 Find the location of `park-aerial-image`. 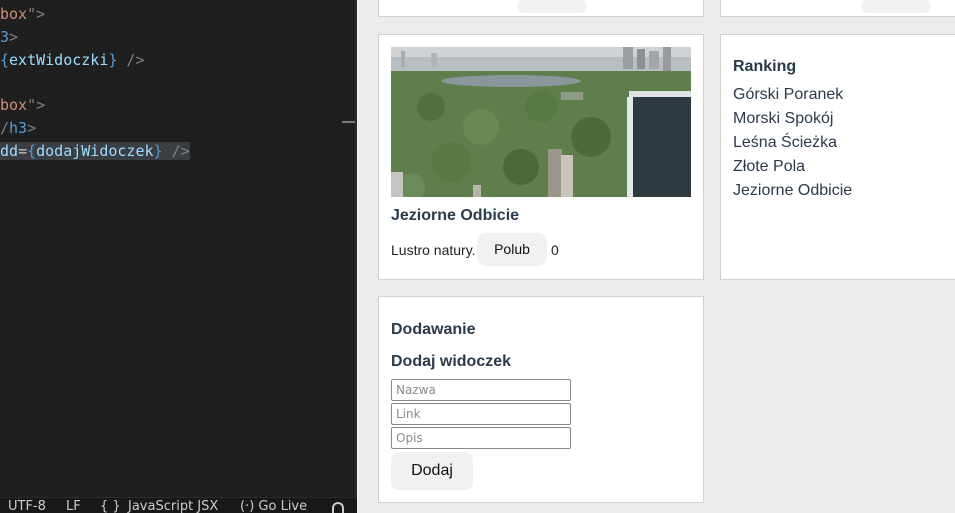

park-aerial-image is located at coordinates (541, 122).